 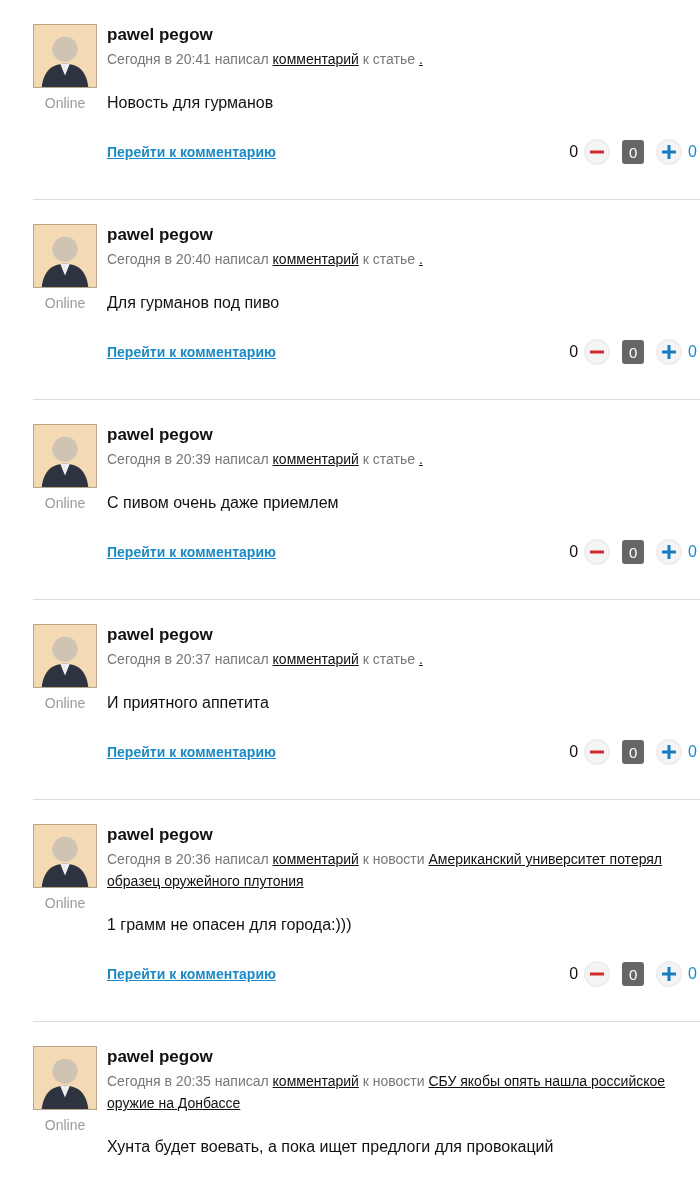 What do you see at coordinates (188, 703) in the screenshot?
I see `comment-text: И приятного аппетита` at bounding box center [188, 703].